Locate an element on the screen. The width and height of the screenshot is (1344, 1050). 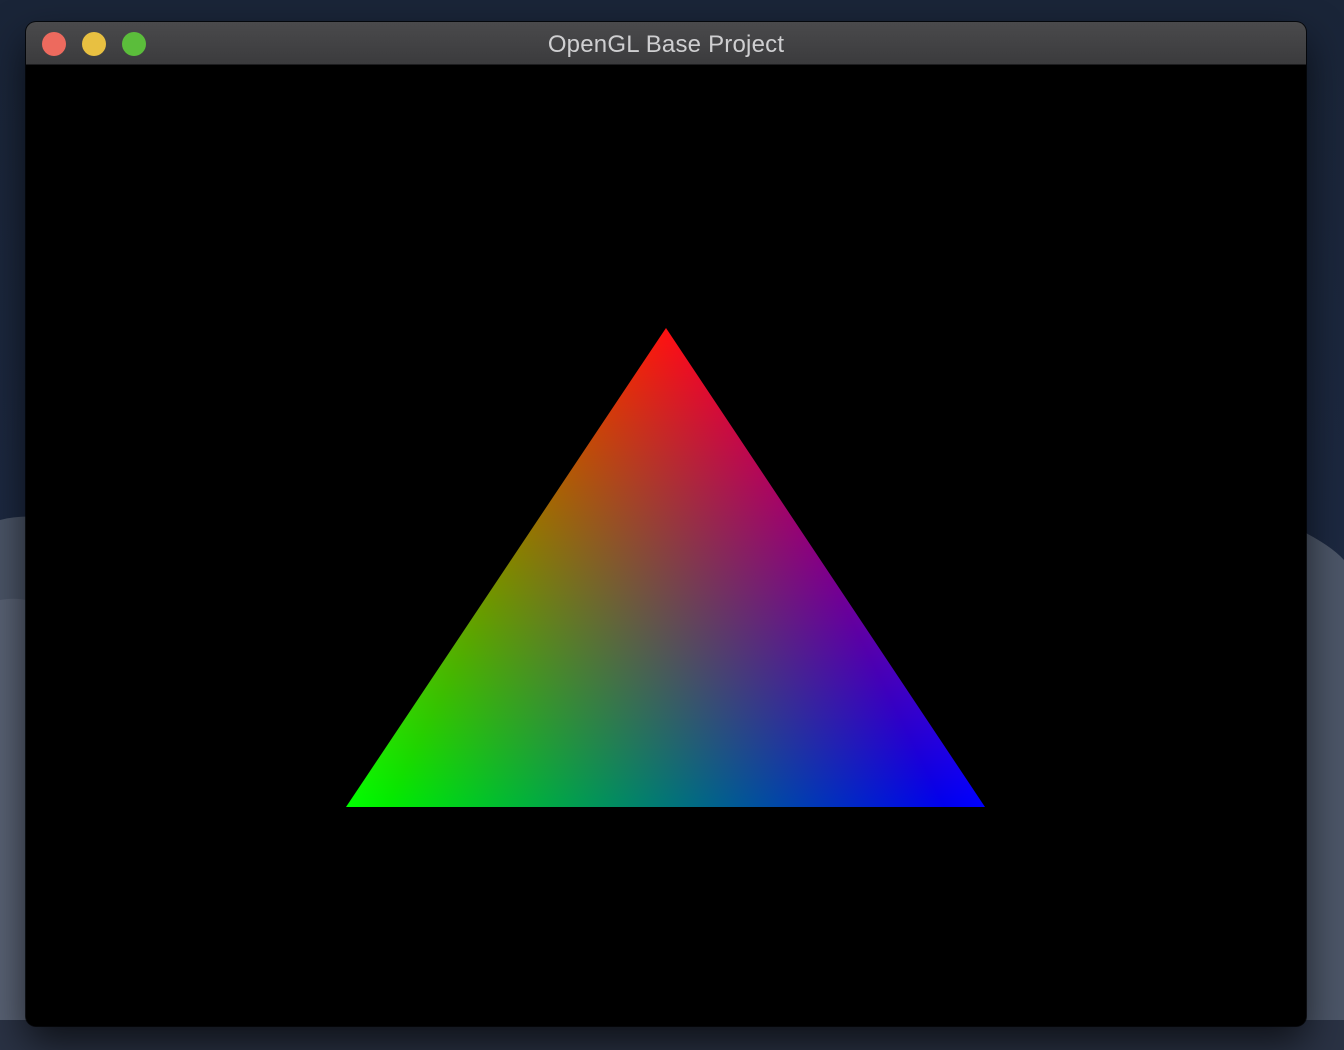
title-bar: OpenGL Base Project is located at coordinates (666, 43).